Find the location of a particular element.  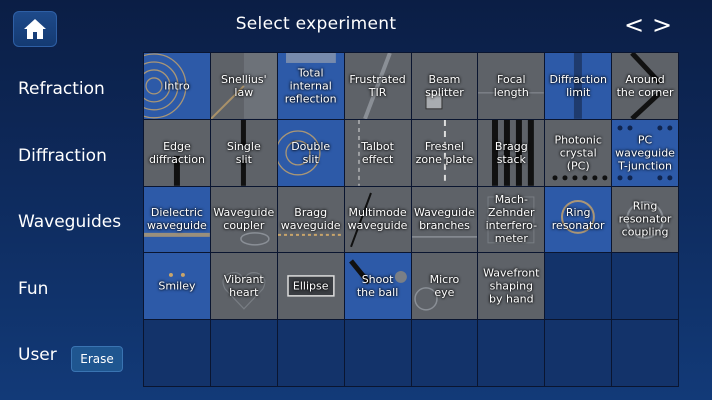

tile-ellipse: Ellipse is located at coordinates (310, 286).